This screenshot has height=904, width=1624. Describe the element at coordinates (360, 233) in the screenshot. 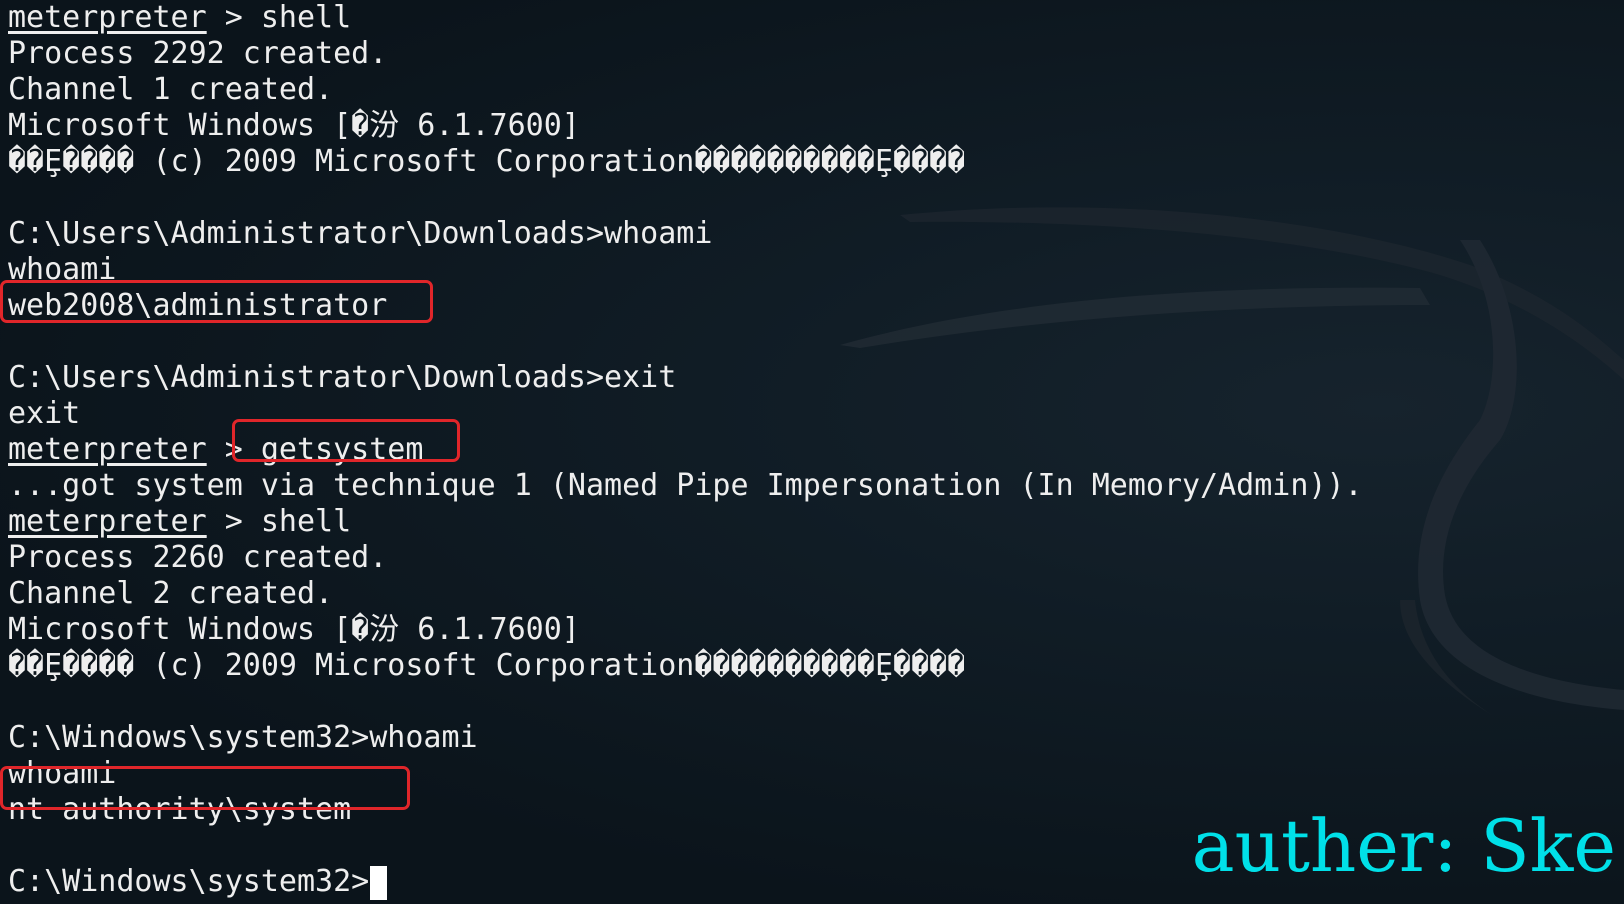

I see `line-text: C:\Users\Administrator\Downloads>whoami` at that location.